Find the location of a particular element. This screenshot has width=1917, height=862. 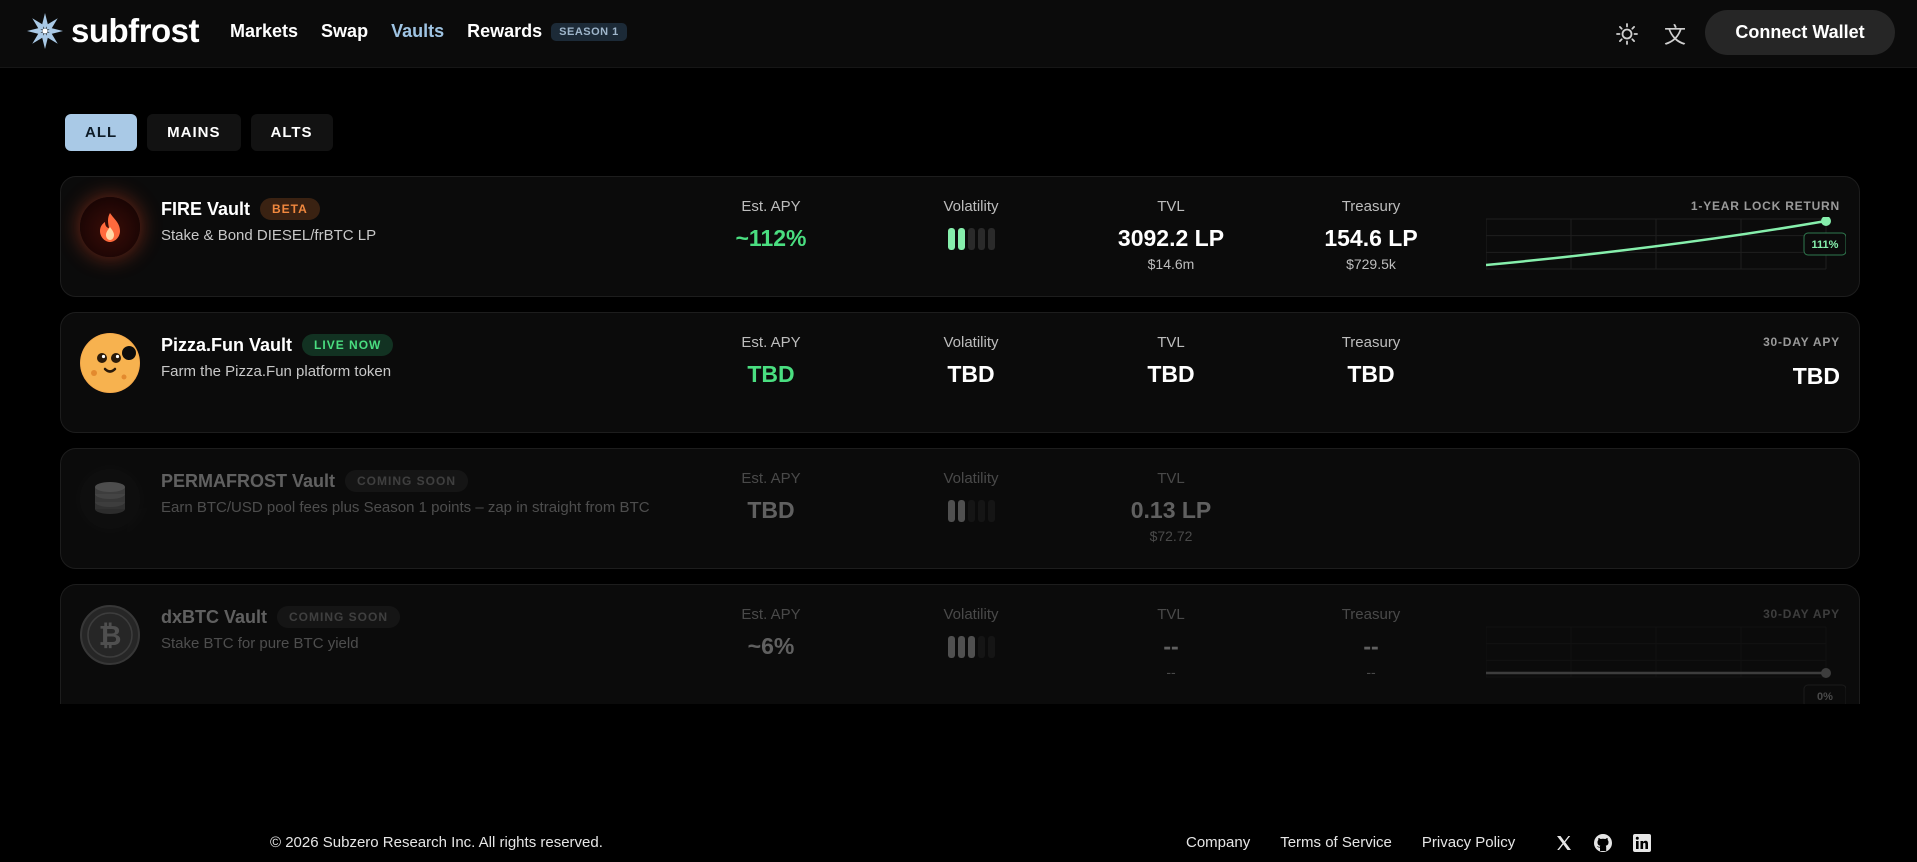

filter-all: ALL is located at coordinates (101, 132).